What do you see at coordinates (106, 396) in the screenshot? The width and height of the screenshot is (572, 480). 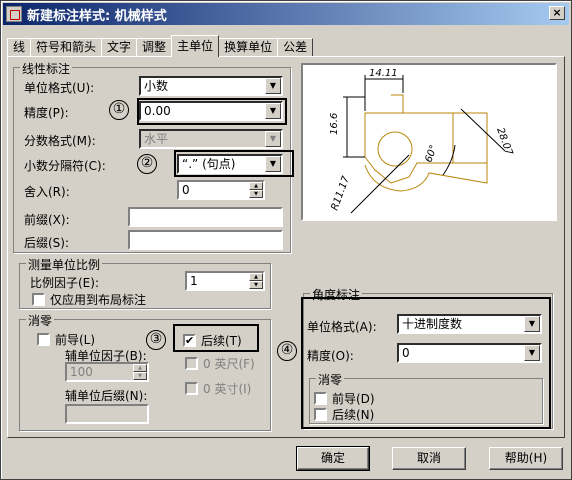 I see `sub-unit-suffix-label: 辅单位后缀(N):` at bounding box center [106, 396].